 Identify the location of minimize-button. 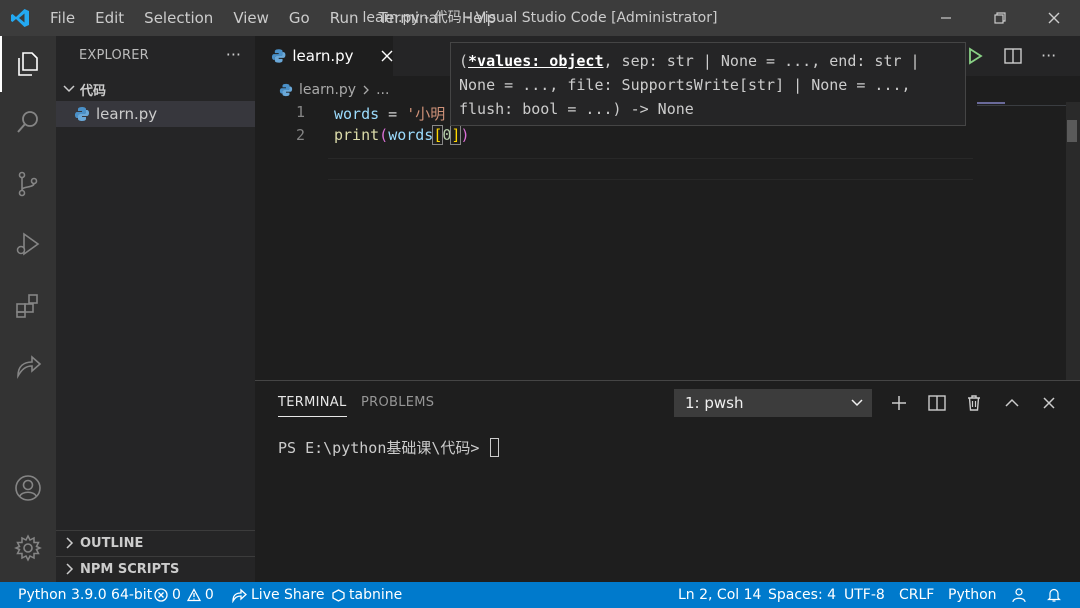
(946, 18).